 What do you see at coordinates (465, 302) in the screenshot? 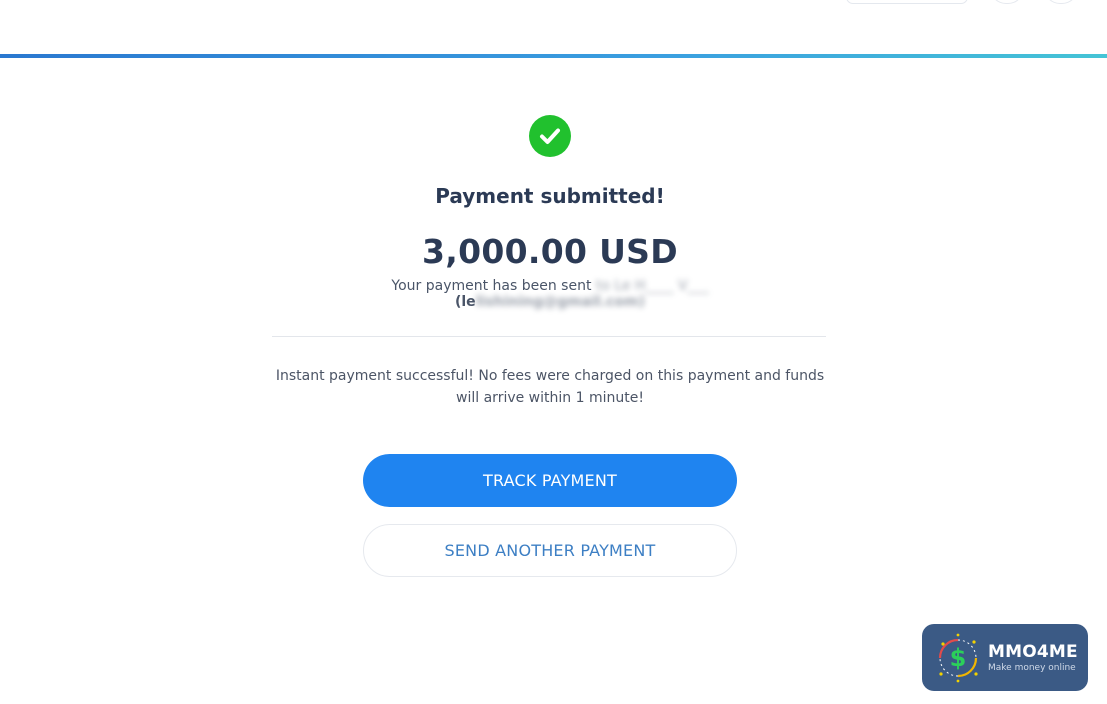
I see `recipient-email-open: (le` at bounding box center [465, 302].